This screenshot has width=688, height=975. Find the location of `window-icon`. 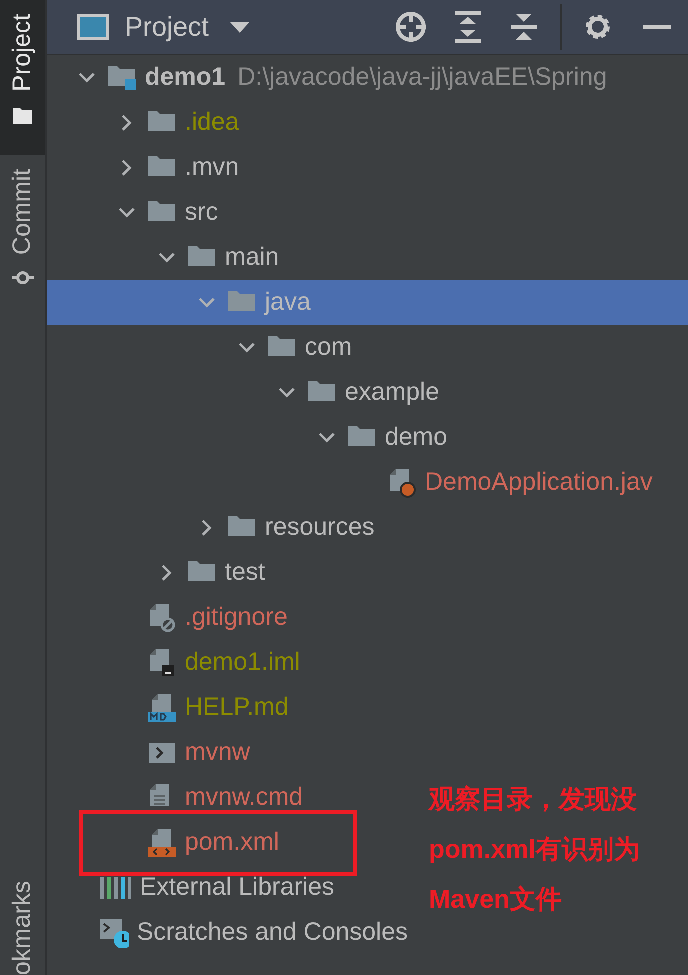

window-icon is located at coordinates (93, 27).